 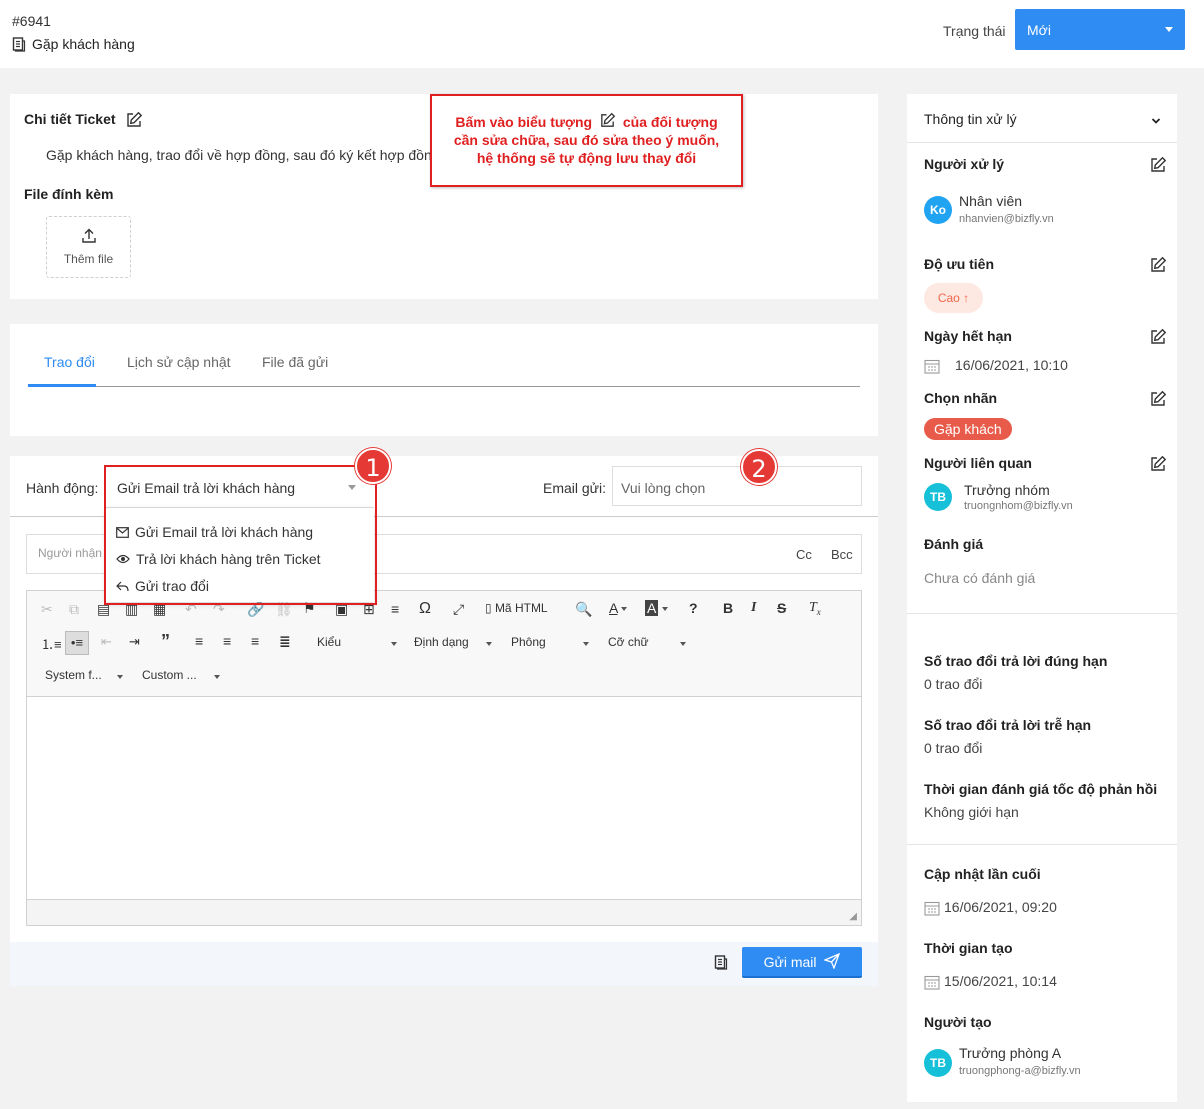 I want to click on tab-trao-doi: Trao đổi, so click(x=69, y=362).